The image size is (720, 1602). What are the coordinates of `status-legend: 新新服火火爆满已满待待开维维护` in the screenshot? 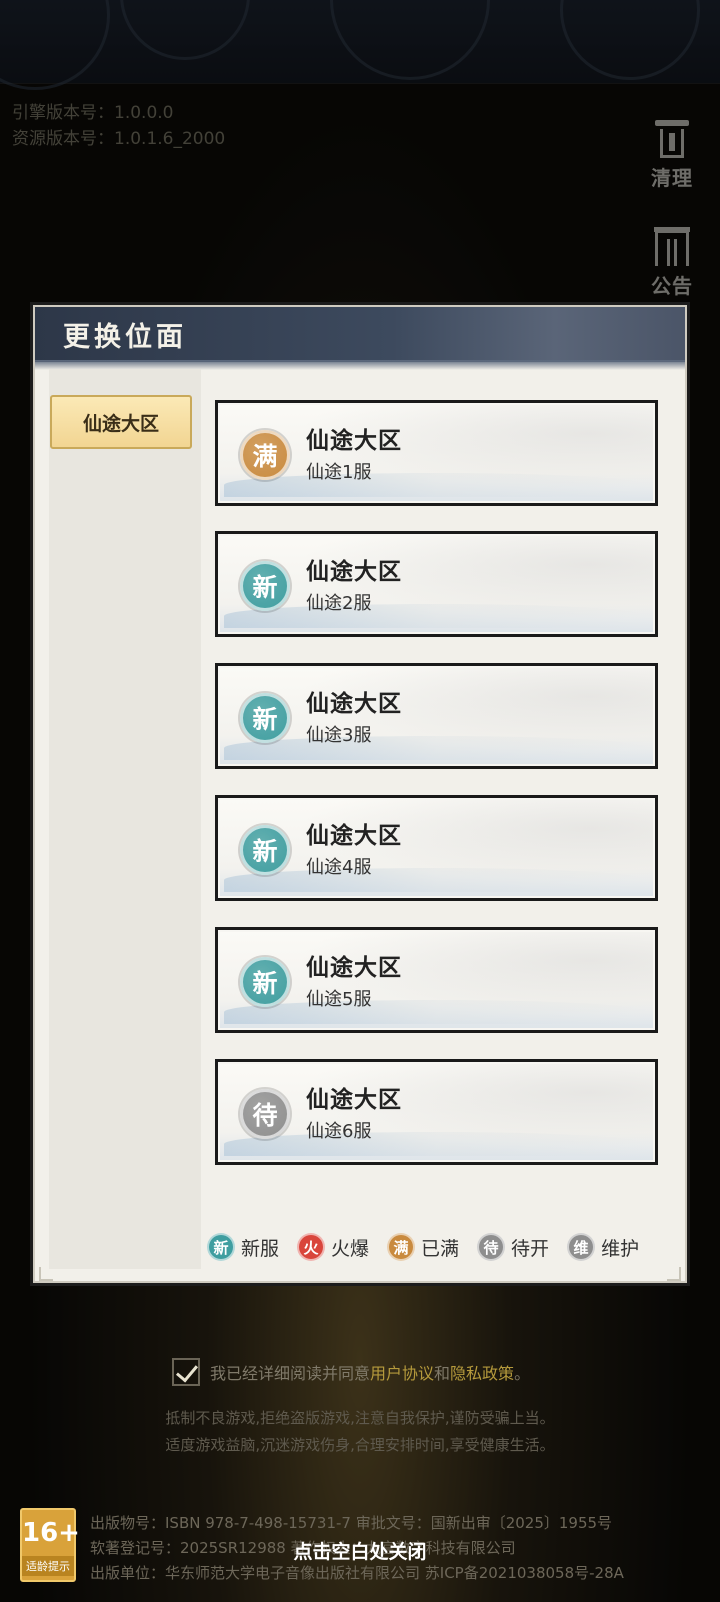 It's located at (423, 1247).